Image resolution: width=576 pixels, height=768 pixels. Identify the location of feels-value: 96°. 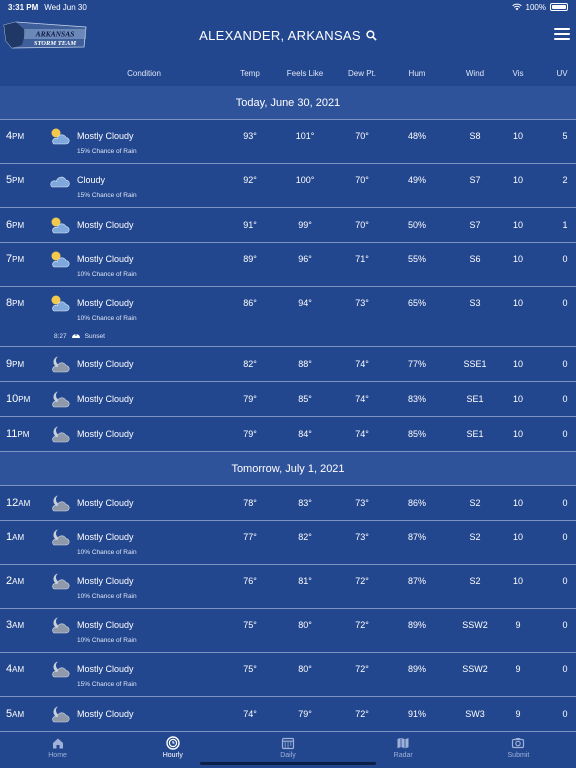
(305, 259).